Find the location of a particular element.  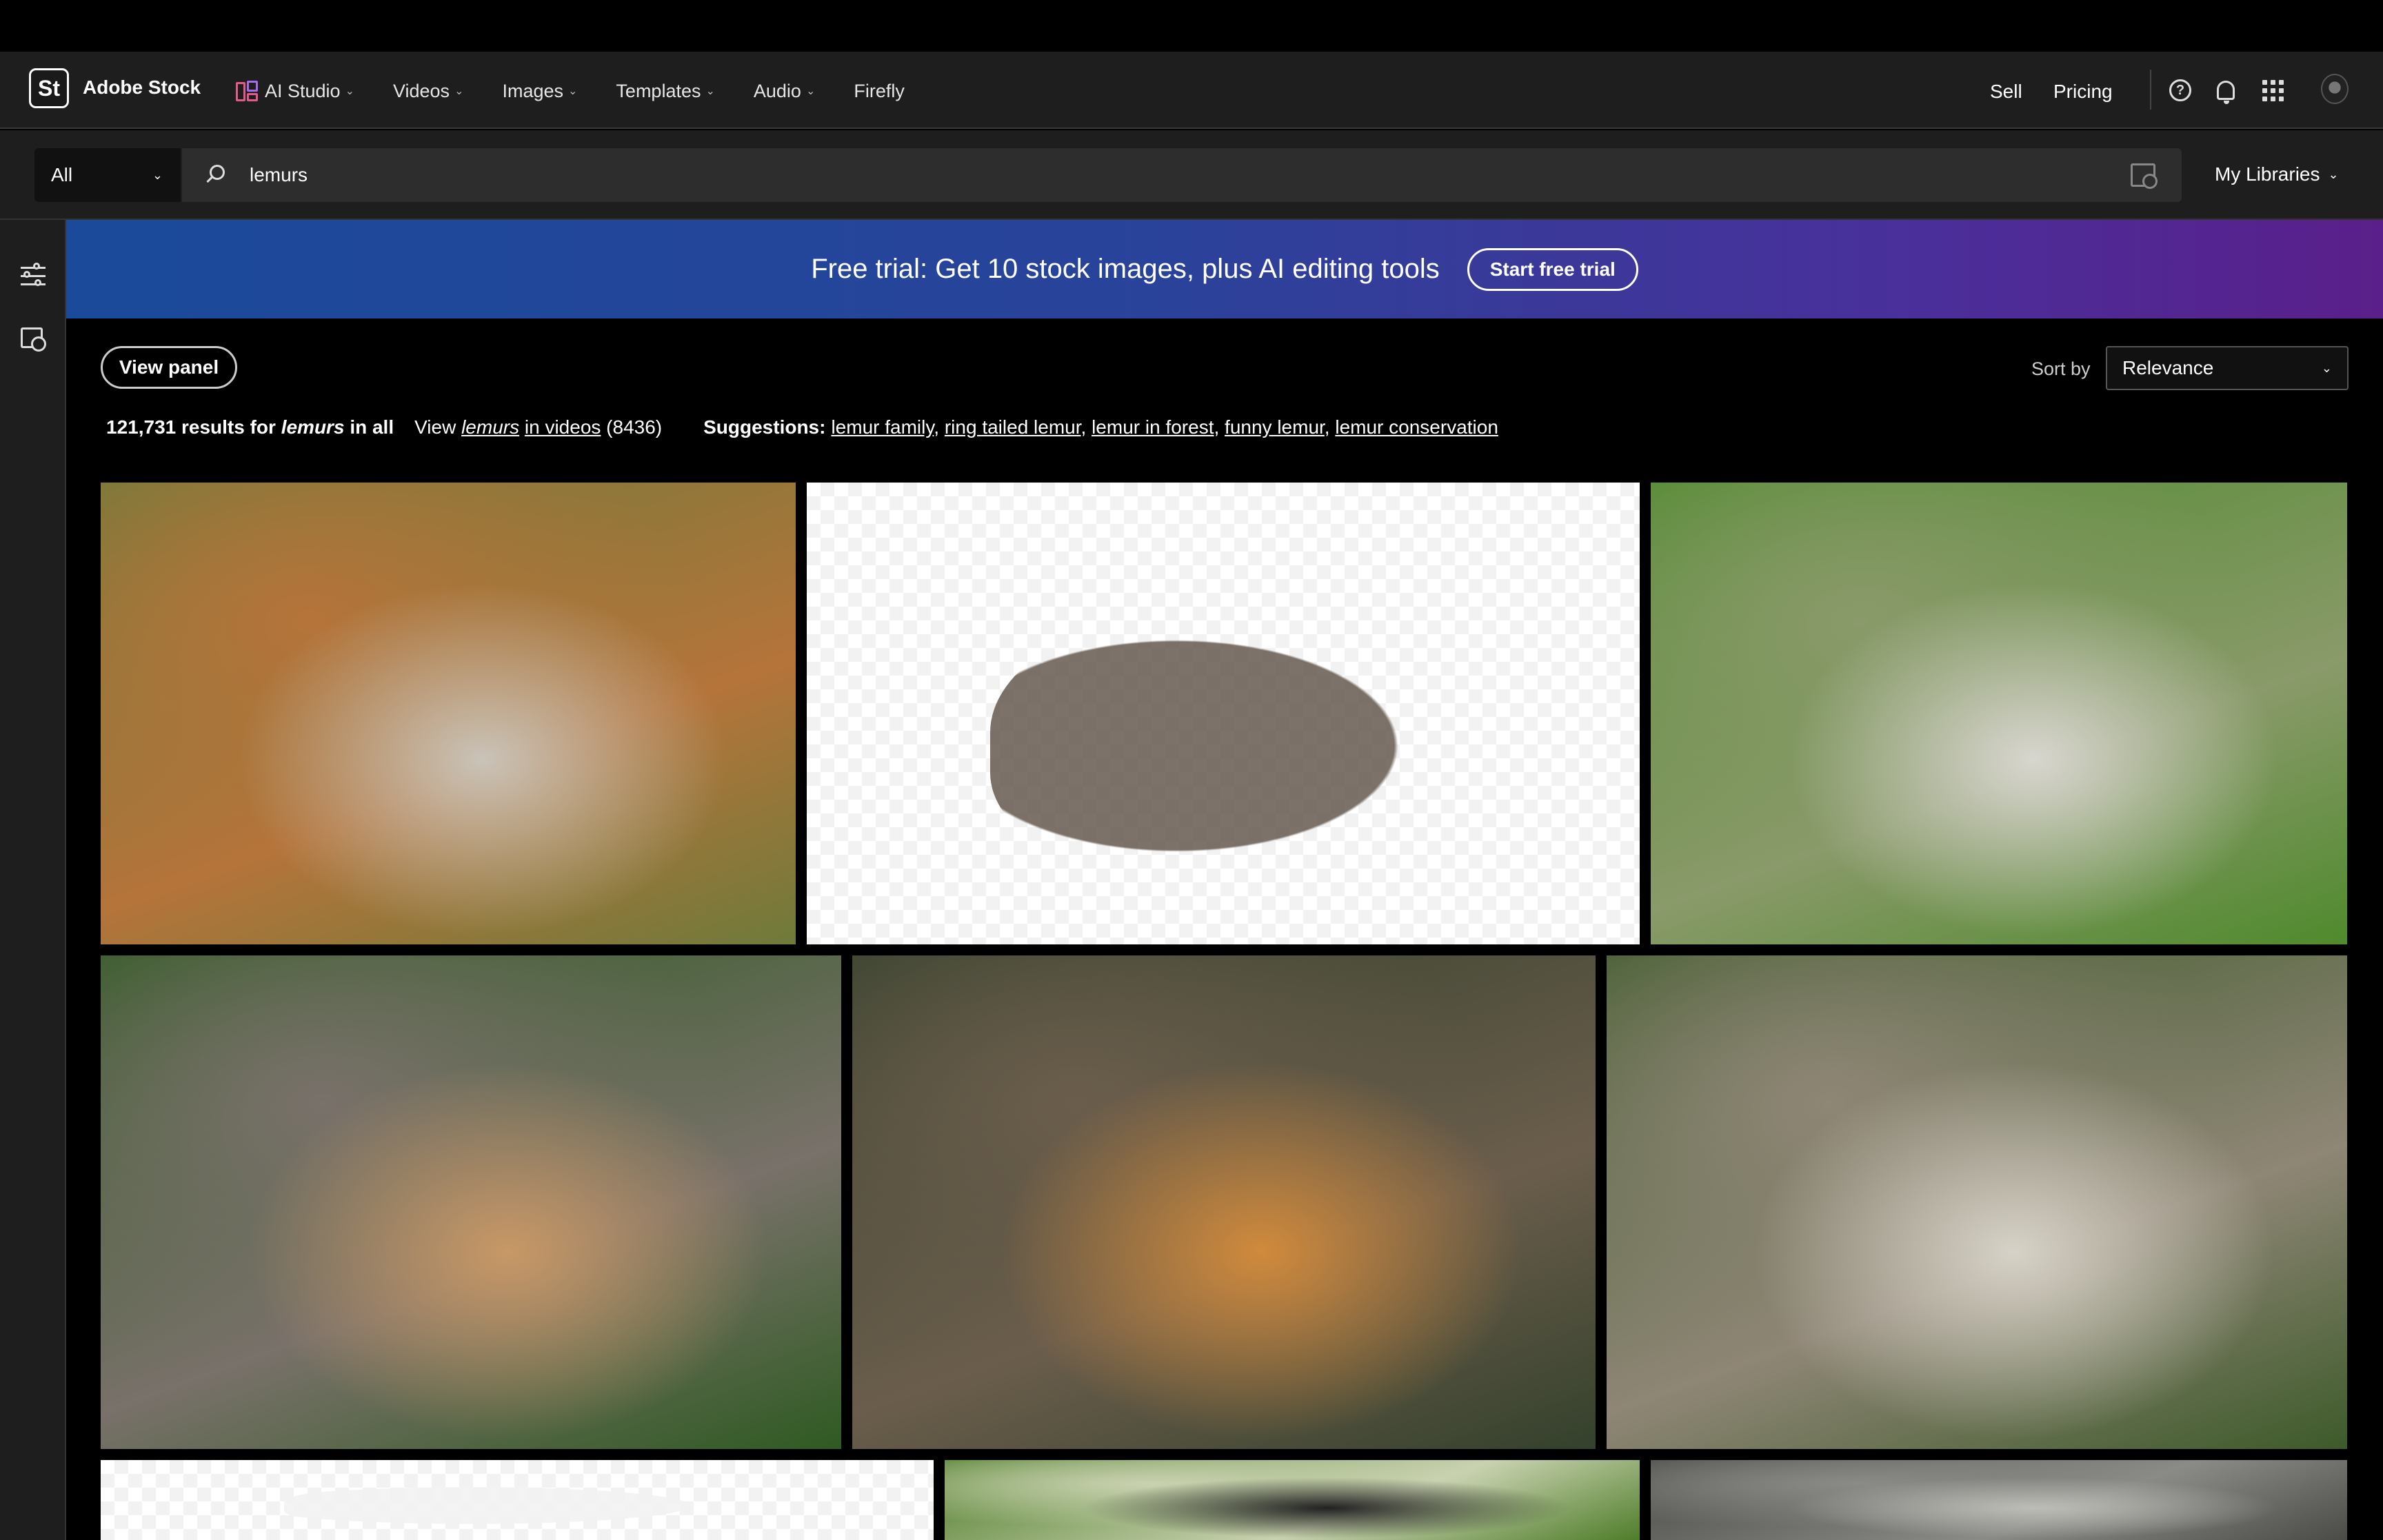

video-term-link: lemurs is located at coordinates (490, 427).